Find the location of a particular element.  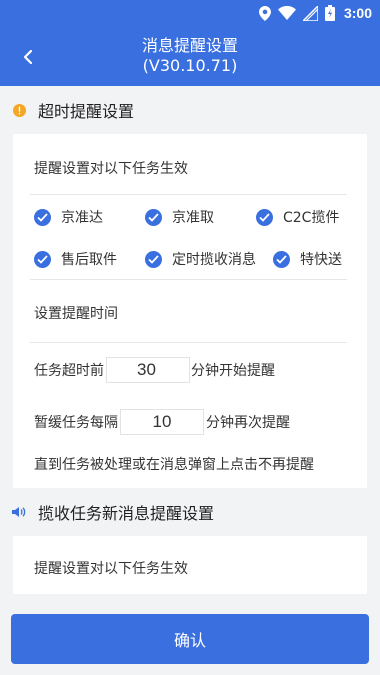

status-time: 3:00 is located at coordinates (357, 13).